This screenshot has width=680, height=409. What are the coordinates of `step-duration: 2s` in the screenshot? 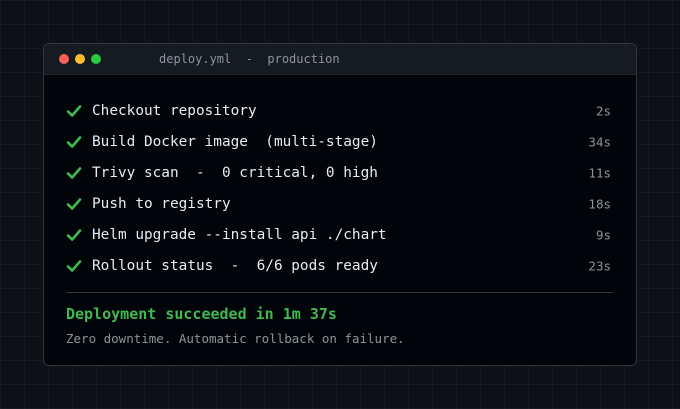 It's located at (603, 110).